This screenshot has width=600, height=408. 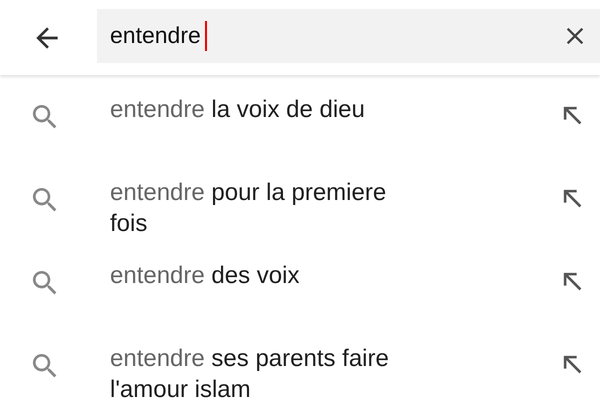 What do you see at coordinates (260, 109) in the screenshot?
I see `suggestion-text: entendre la voix de dieu` at bounding box center [260, 109].